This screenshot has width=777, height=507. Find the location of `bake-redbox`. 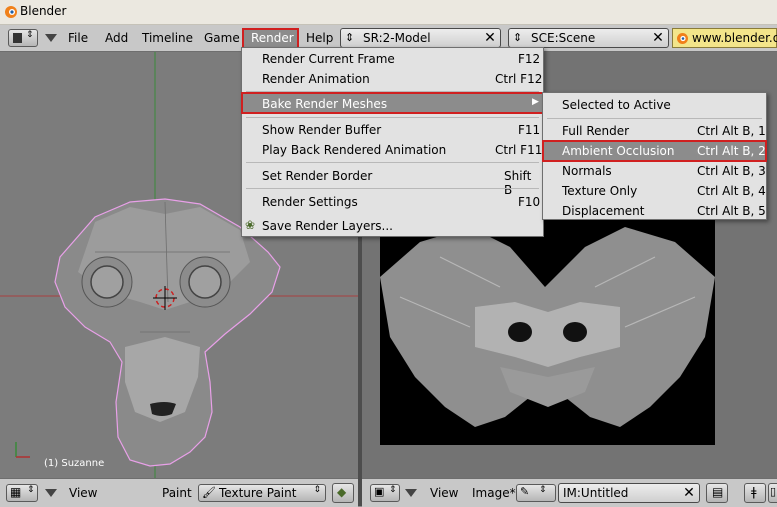

bake-redbox is located at coordinates (392, 103).